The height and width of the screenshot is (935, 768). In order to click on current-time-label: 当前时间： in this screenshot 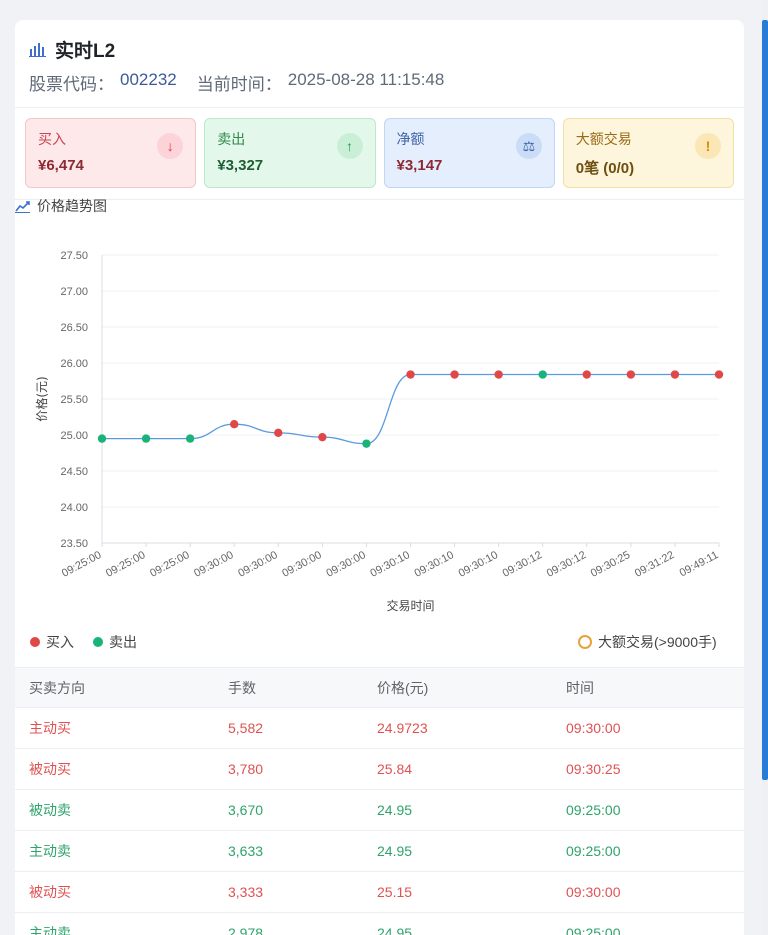, I will do `click(239, 84)`.